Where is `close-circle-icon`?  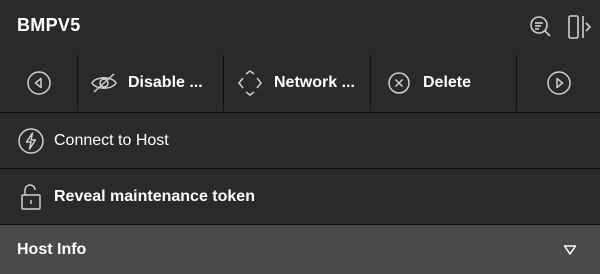
close-circle-icon is located at coordinates (399, 83).